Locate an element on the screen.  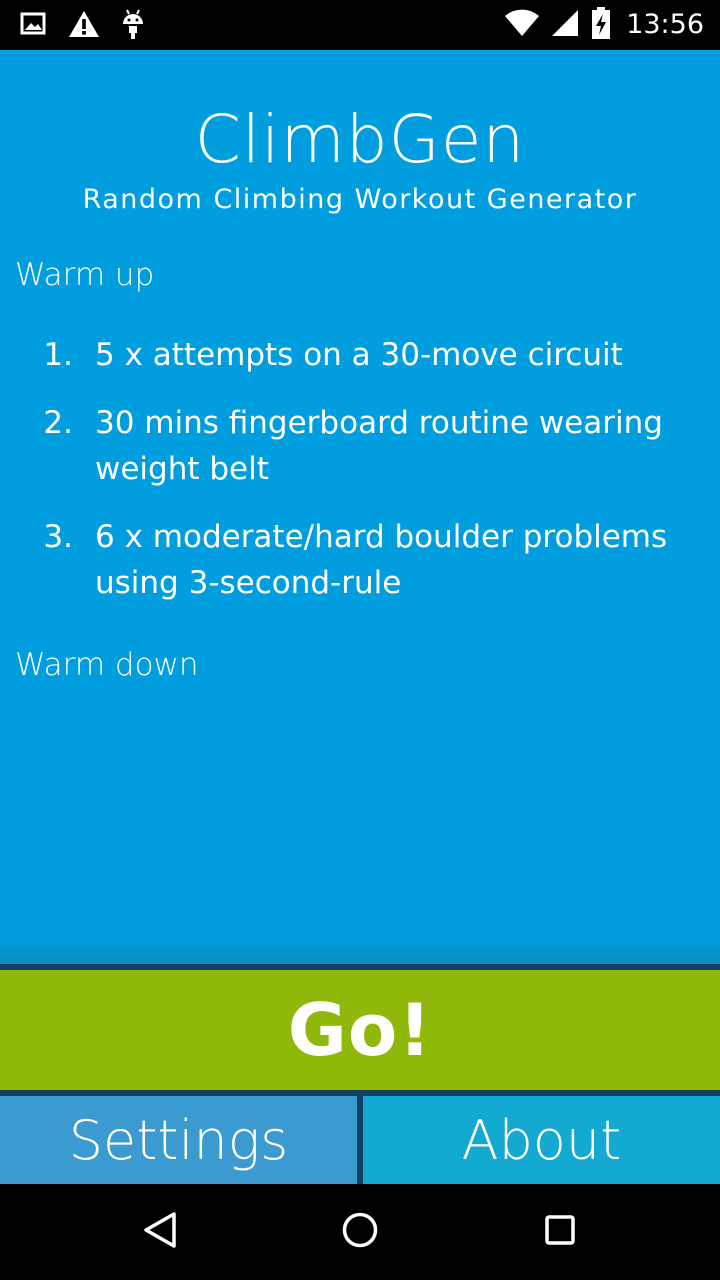
list-item-number: 3. is located at coordinates (58, 537).